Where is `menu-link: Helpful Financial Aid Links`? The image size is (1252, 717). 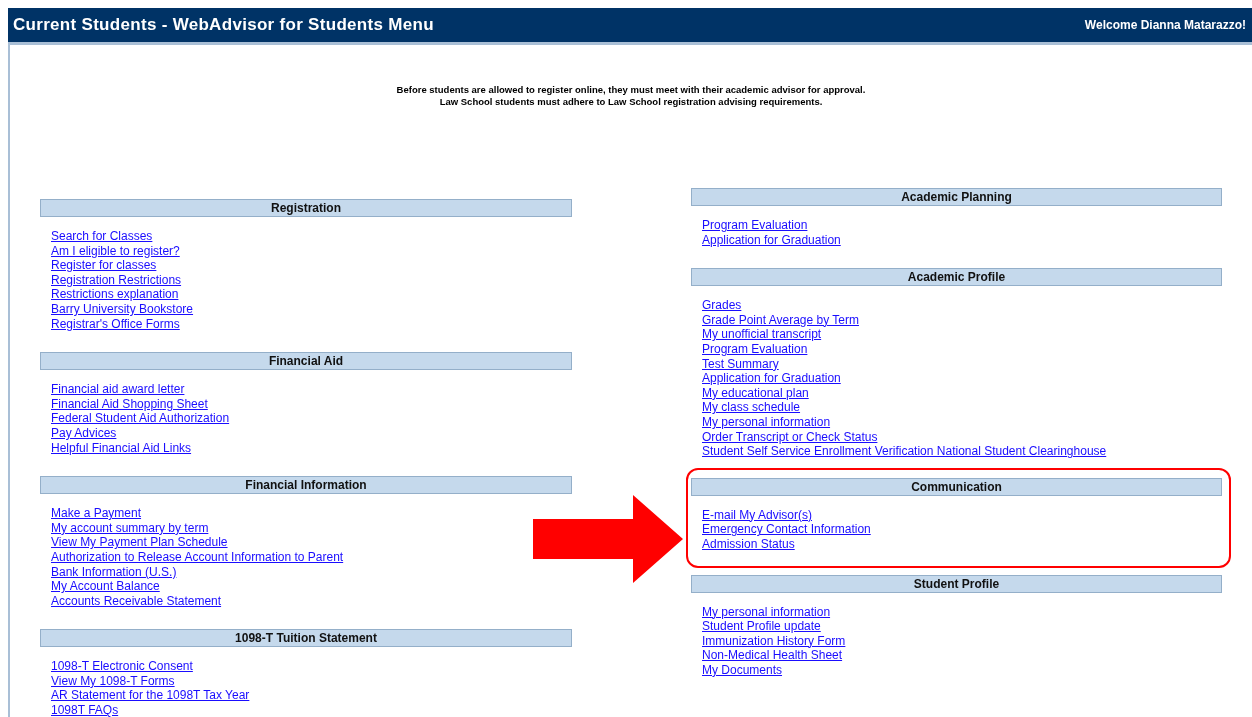 menu-link: Helpful Financial Aid Links is located at coordinates (121, 448).